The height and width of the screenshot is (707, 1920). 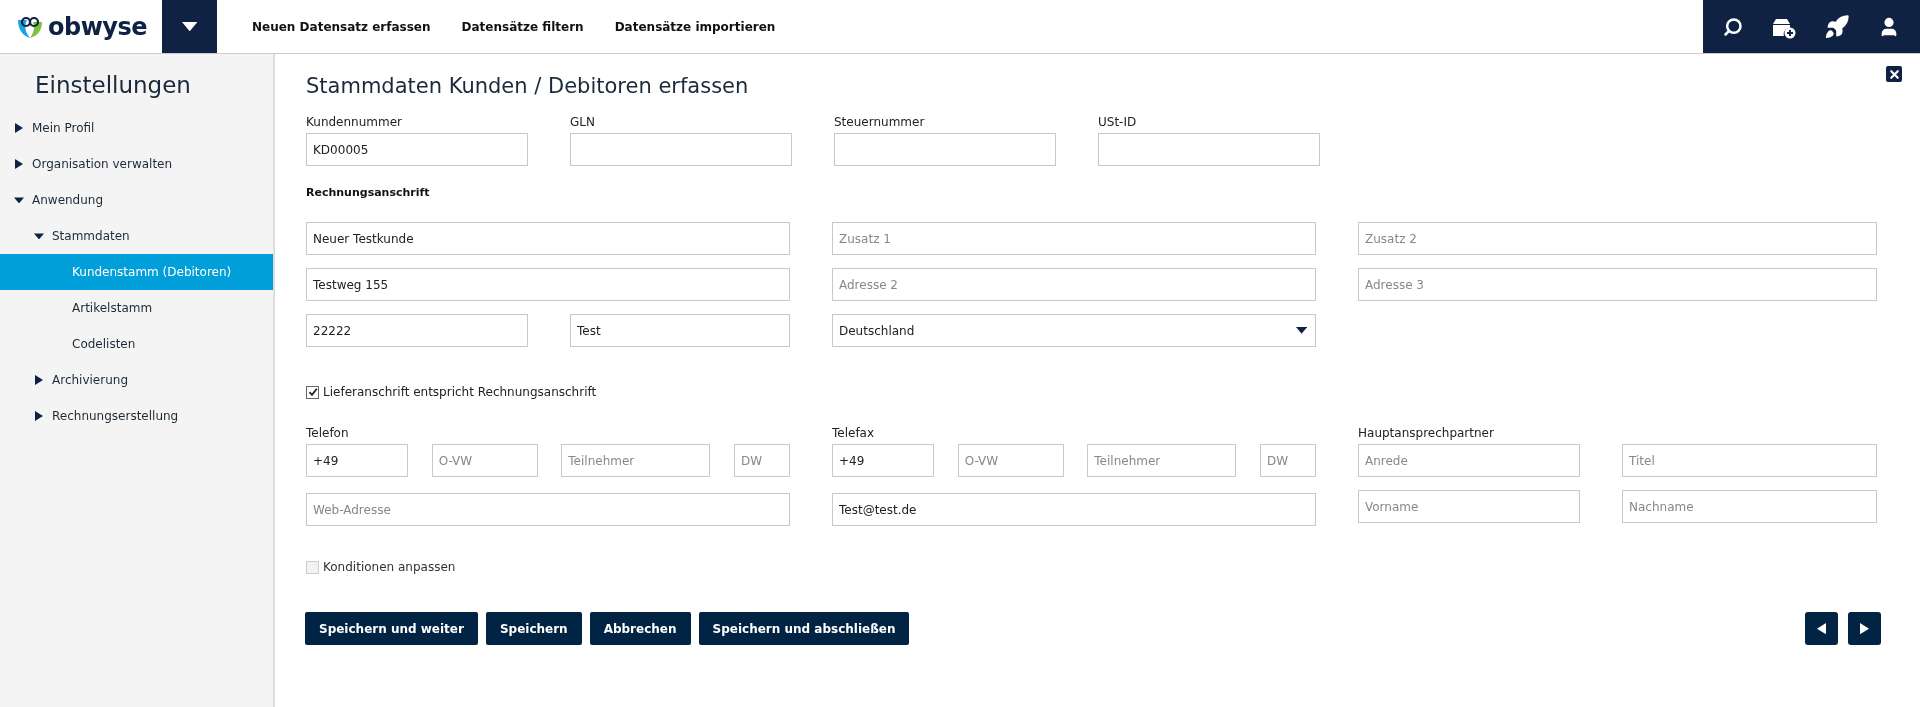 I want to click on action-button: Speichern und abschließen, so click(x=804, y=628).